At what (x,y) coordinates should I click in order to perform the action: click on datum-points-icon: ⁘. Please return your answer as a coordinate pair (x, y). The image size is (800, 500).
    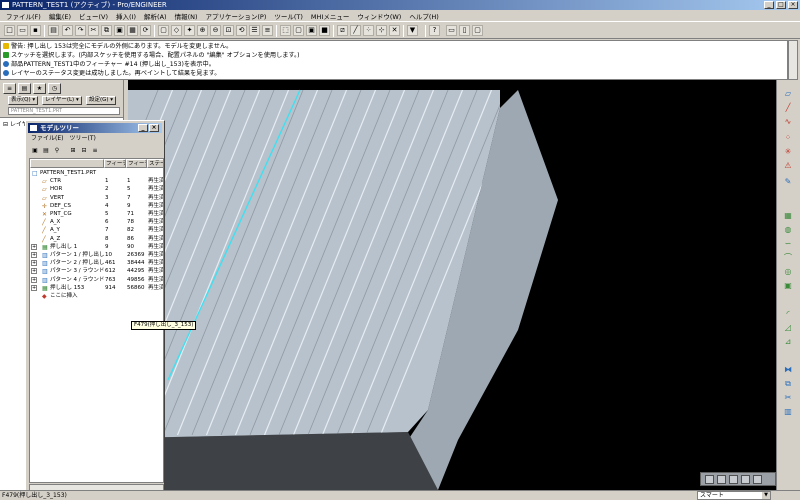
    Looking at the image, I should click on (368, 30).